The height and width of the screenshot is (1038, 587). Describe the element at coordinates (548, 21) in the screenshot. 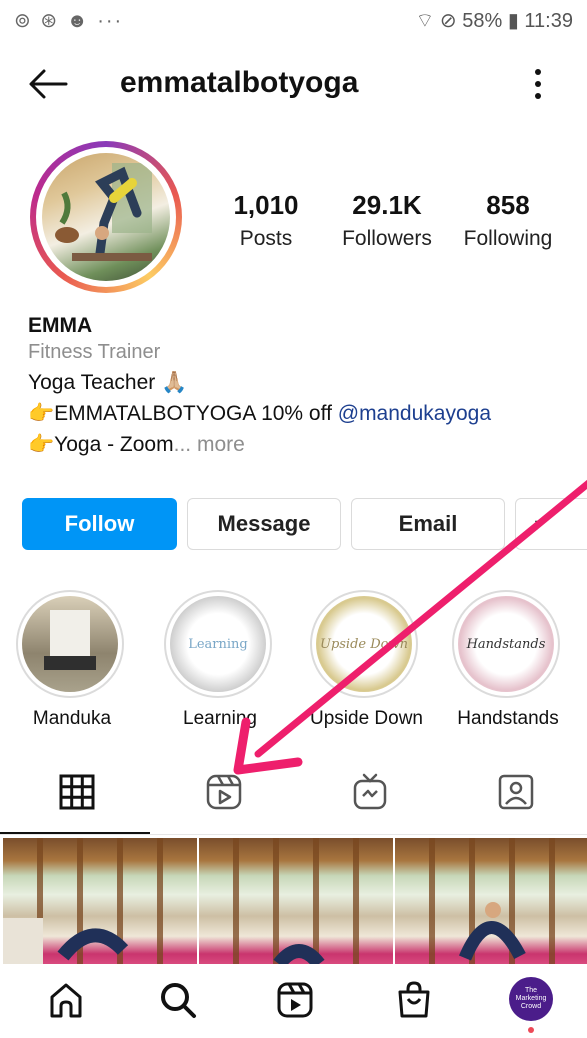

I see `clock: 11:39` at that location.